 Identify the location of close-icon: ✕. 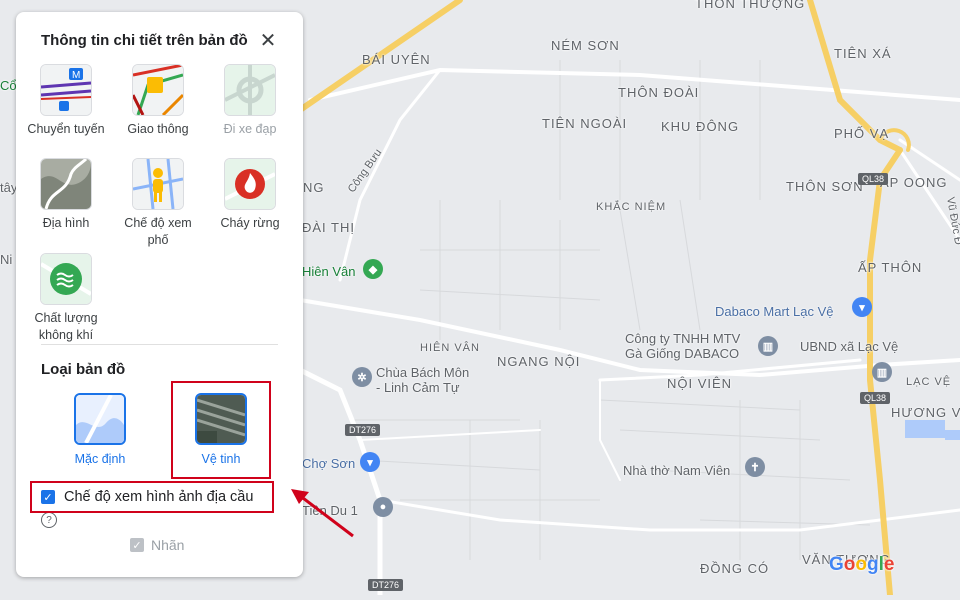
(268, 40).